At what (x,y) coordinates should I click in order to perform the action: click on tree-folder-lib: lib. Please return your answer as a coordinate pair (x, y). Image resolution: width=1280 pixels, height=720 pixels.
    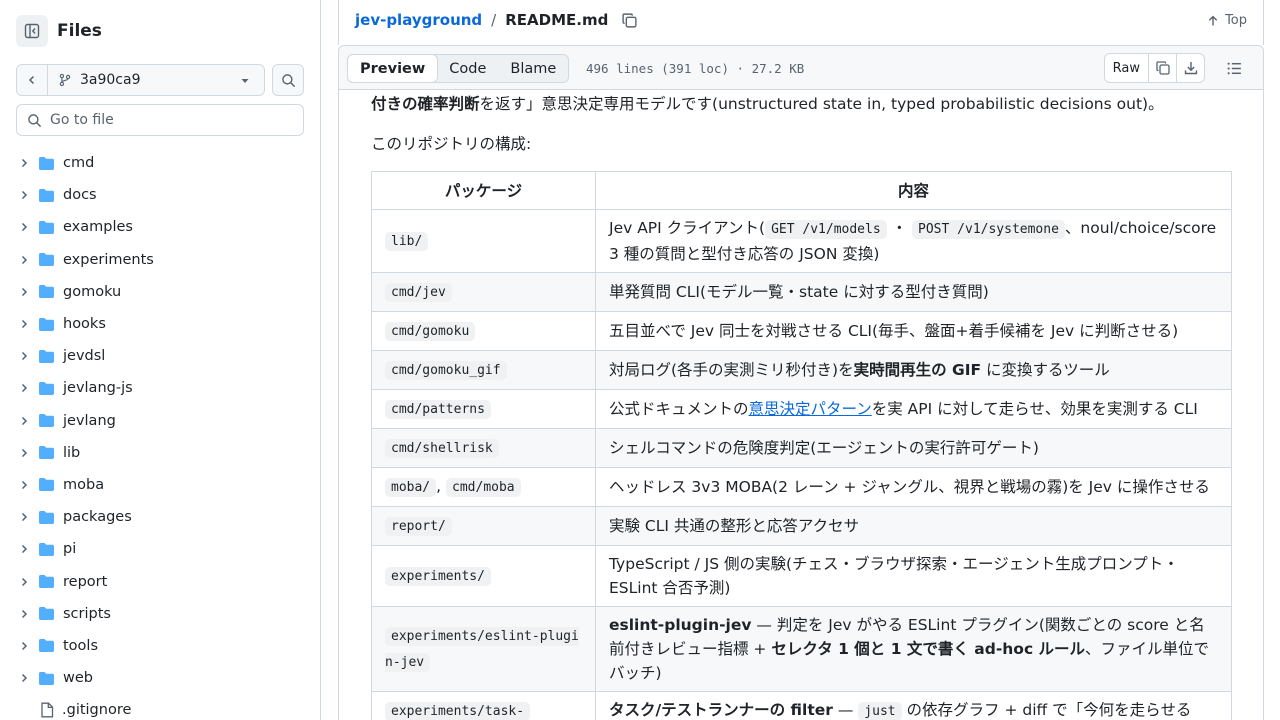
    Looking at the image, I should click on (161, 453).